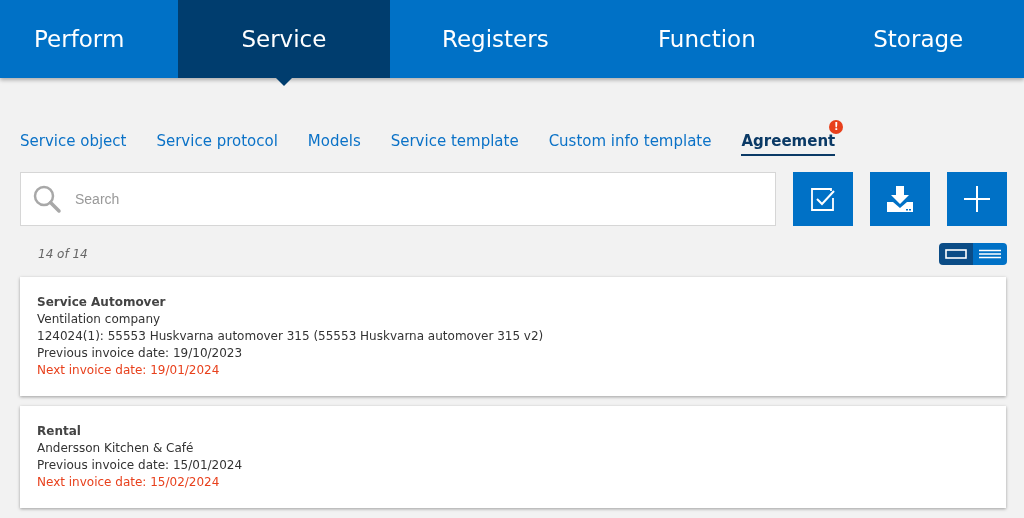 The height and width of the screenshot is (518, 1024). I want to click on sub-tab: Custom info template, so click(630, 142).